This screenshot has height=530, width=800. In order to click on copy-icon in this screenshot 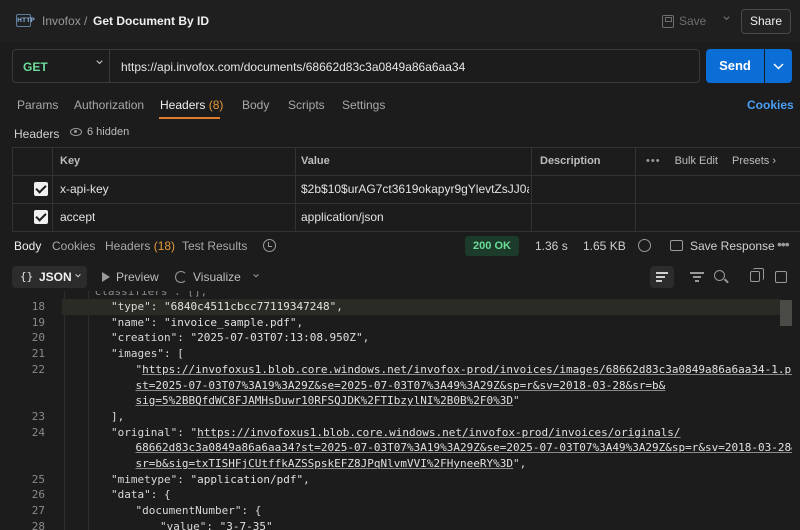, I will do `click(757, 275)`.